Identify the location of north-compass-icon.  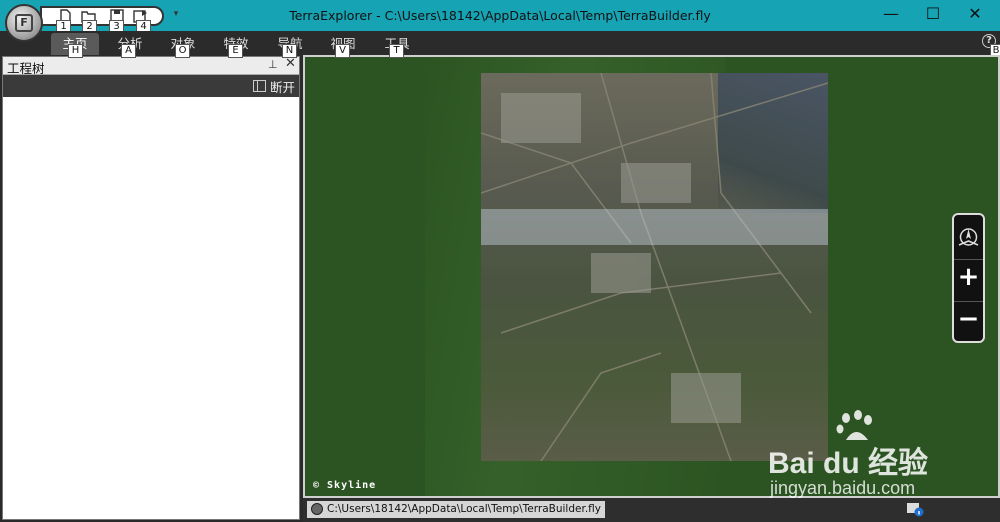
(968, 237).